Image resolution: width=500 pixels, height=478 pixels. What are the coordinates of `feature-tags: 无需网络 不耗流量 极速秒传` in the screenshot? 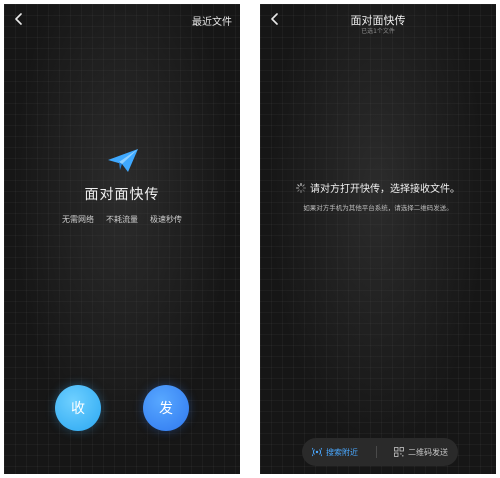 It's located at (122, 219).